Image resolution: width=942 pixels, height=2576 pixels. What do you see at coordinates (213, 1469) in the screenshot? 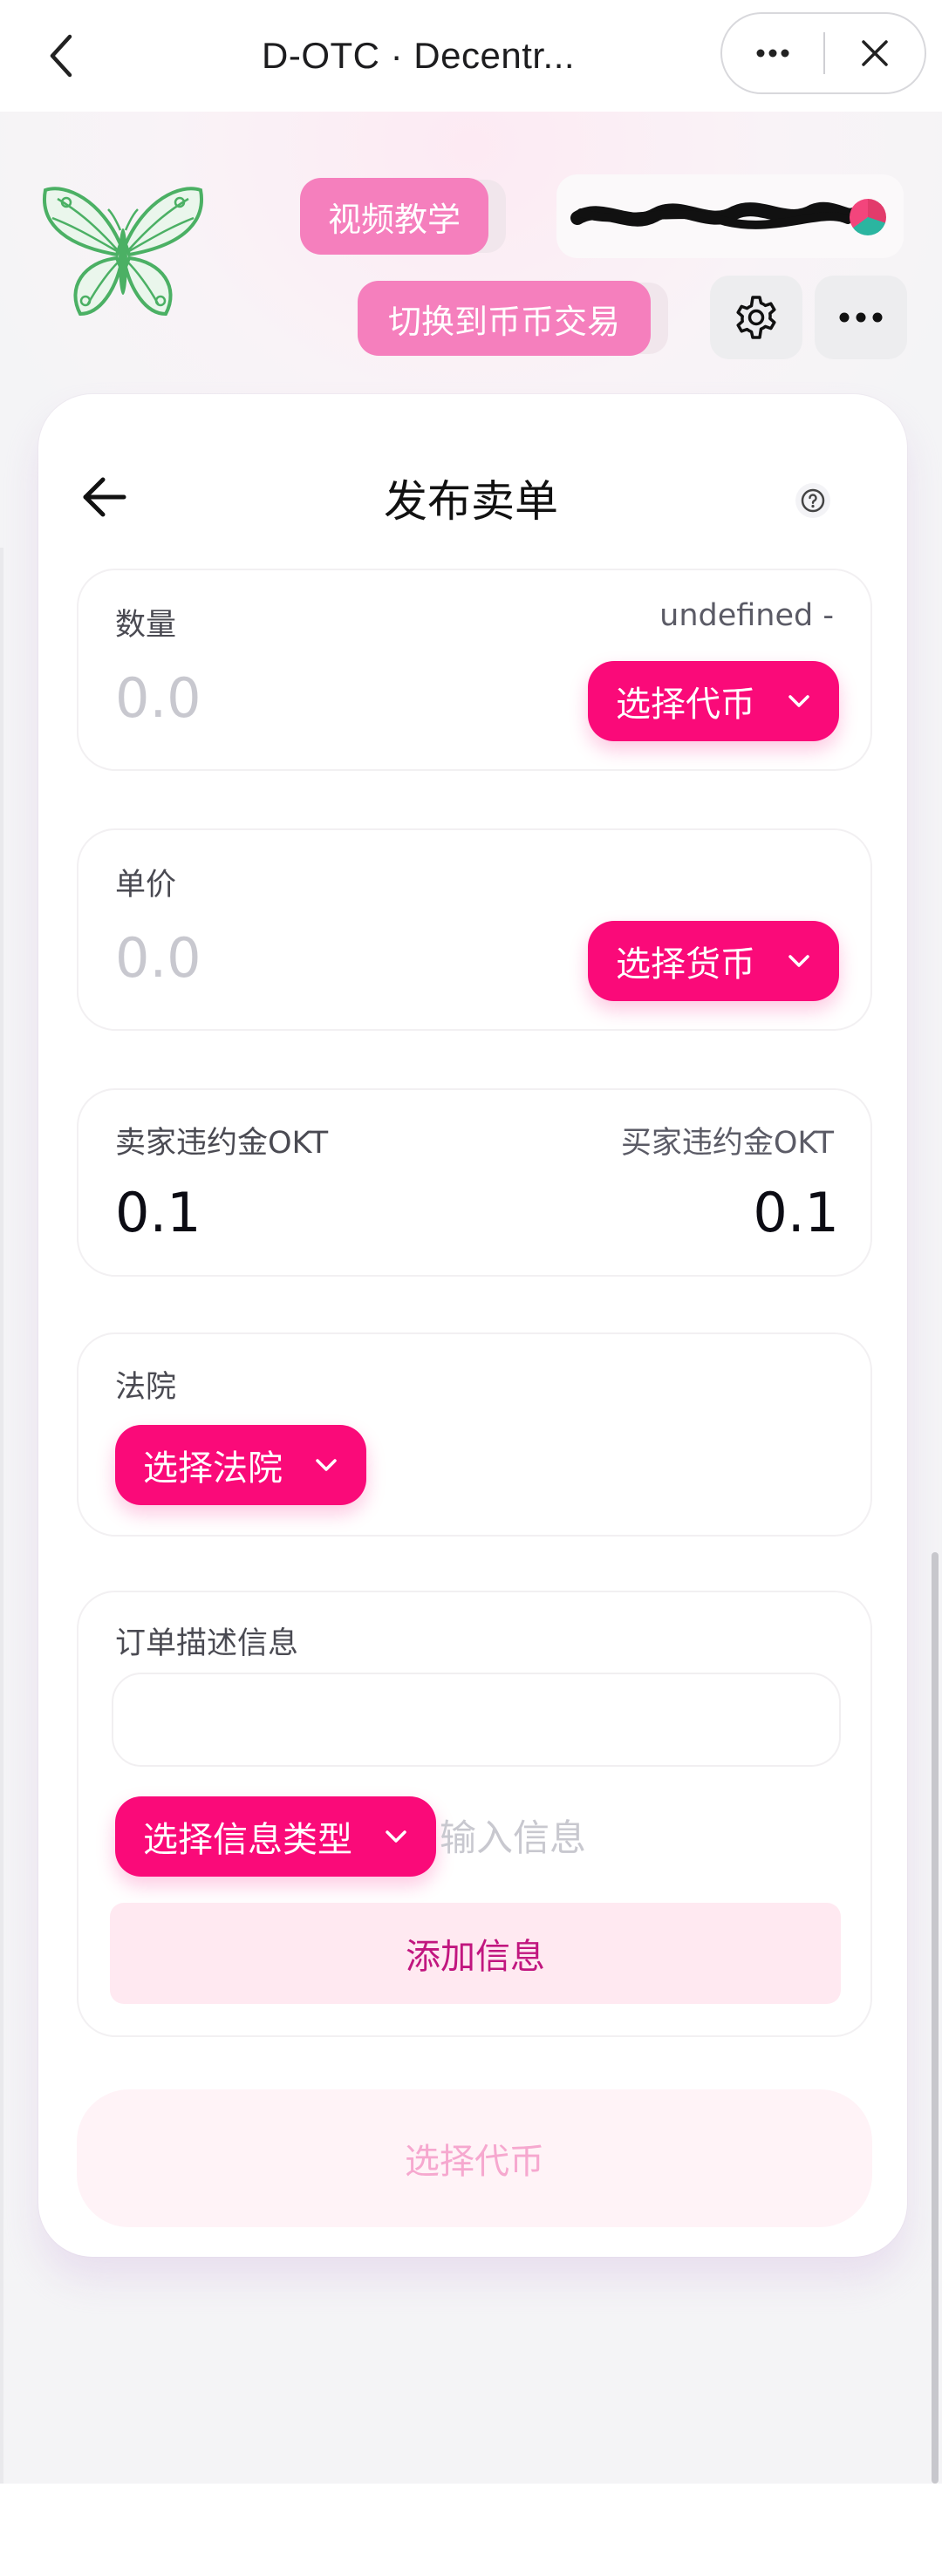
I see `select-court-label: 选择法院` at bounding box center [213, 1469].